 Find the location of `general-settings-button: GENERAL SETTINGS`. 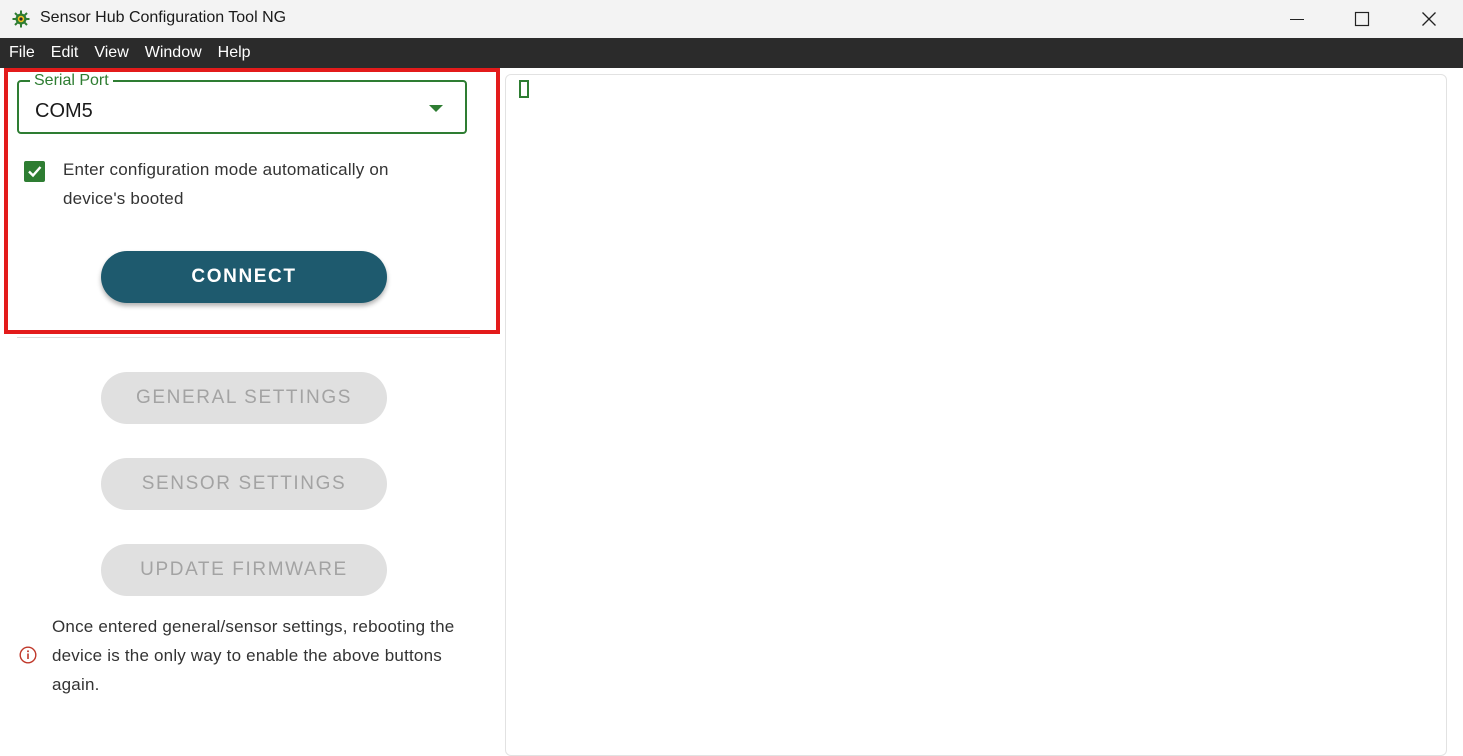

general-settings-button: GENERAL SETTINGS is located at coordinates (244, 398).